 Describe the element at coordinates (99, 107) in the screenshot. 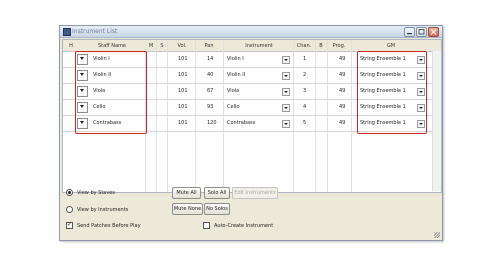

I see `staff-name: Cello` at that location.